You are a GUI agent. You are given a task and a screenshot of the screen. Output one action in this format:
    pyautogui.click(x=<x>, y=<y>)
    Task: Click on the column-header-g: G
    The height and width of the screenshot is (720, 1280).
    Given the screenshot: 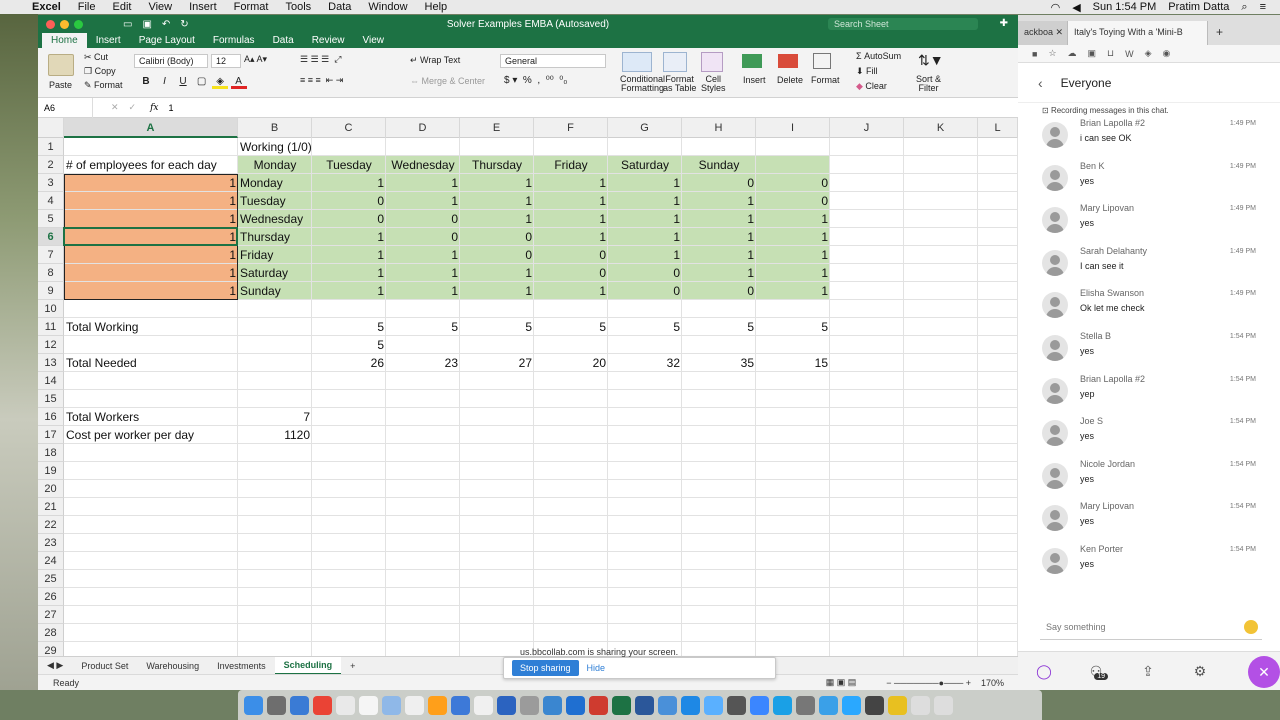 What is the action you would take?
    pyautogui.click(x=645, y=128)
    